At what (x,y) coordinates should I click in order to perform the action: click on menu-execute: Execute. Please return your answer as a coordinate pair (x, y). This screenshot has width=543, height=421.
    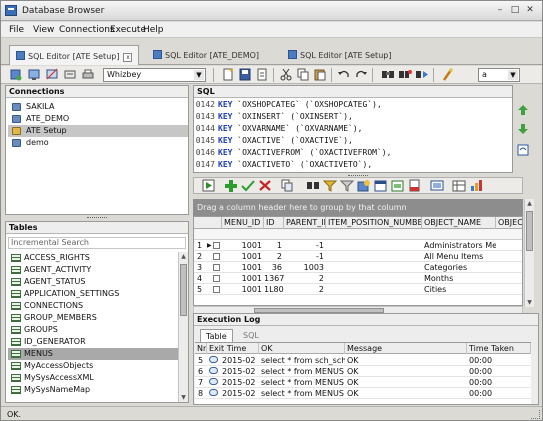
    Looking at the image, I should click on (128, 30).